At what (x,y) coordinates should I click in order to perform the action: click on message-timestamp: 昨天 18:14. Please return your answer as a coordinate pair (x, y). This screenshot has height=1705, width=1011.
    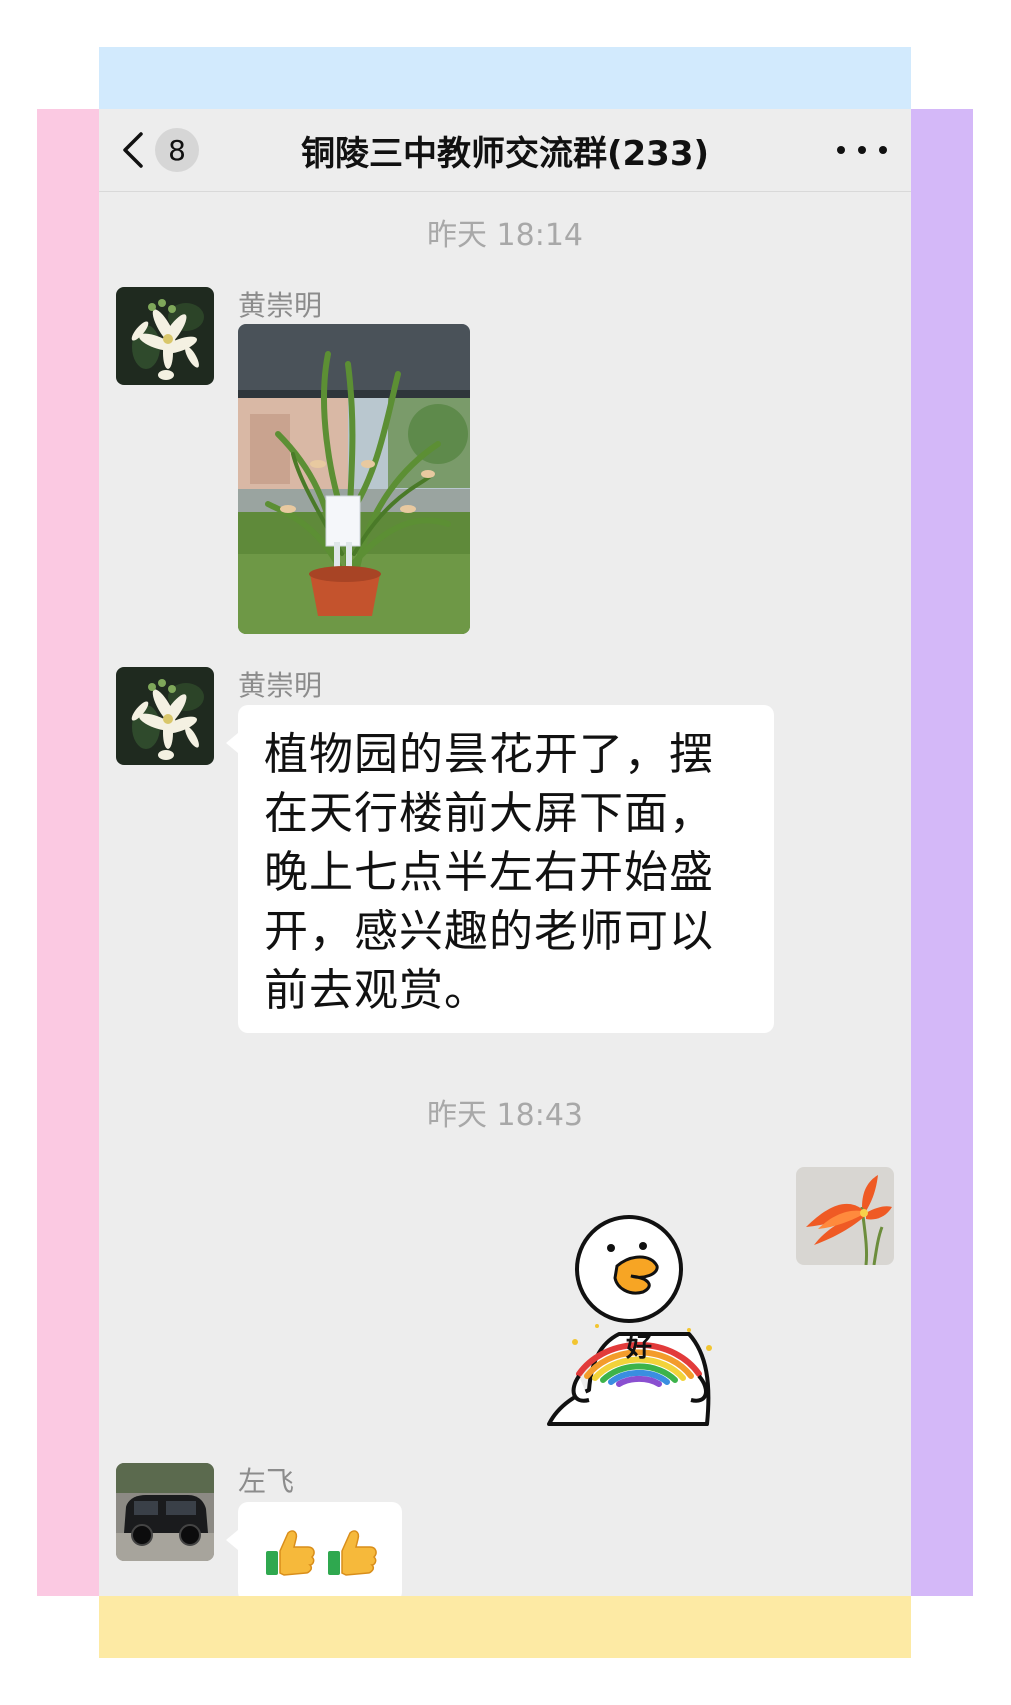
    Looking at the image, I should click on (505, 235).